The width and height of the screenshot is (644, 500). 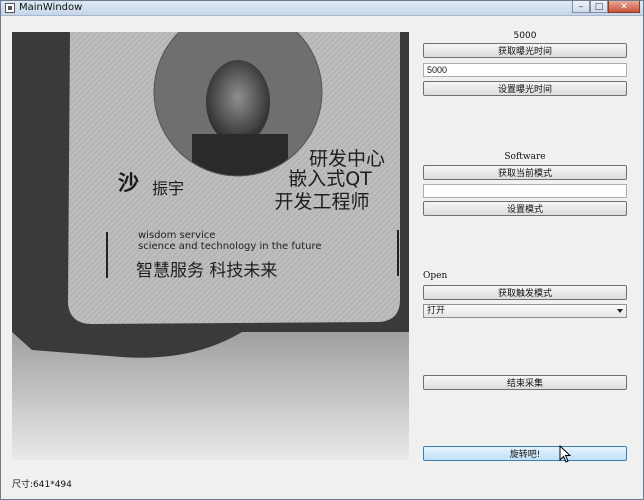 I want to click on card-slogan-cn: 智慧服务 科技未来, so click(x=206, y=271).